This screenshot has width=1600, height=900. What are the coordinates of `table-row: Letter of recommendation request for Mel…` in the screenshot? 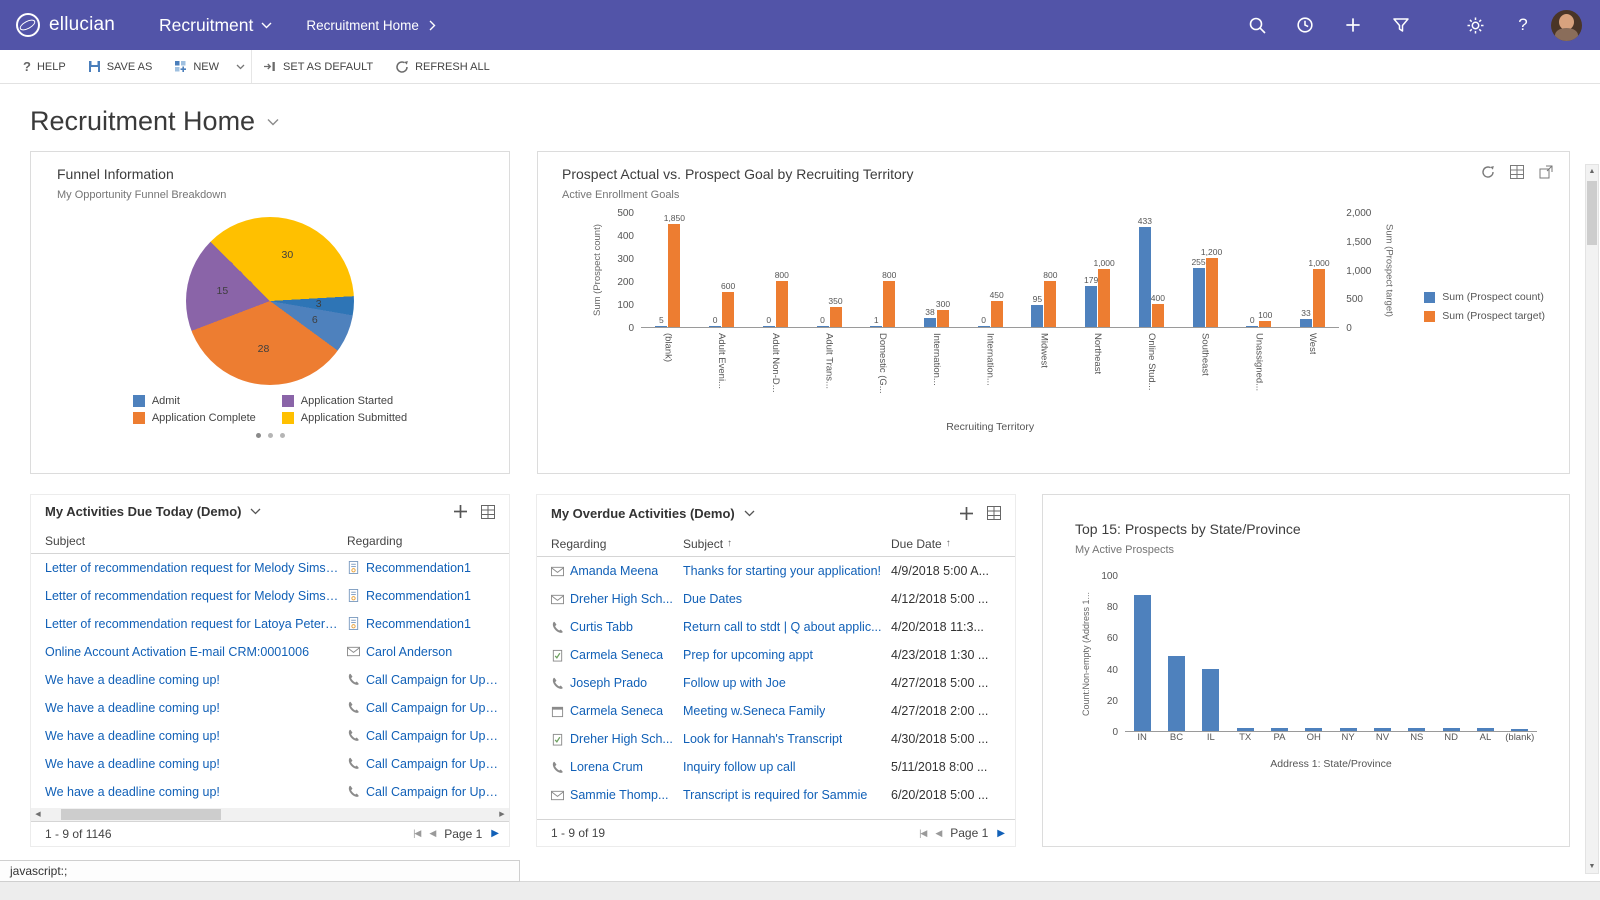 It's located at (270, 568).